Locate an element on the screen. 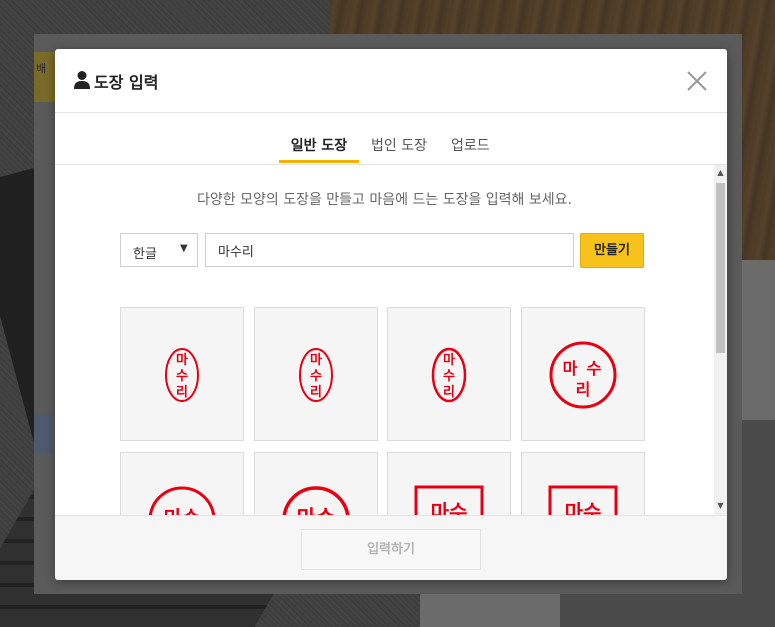 This screenshot has height=627, width=775. stamp-option-3: 마 수 리 is located at coordinates (449, 374).